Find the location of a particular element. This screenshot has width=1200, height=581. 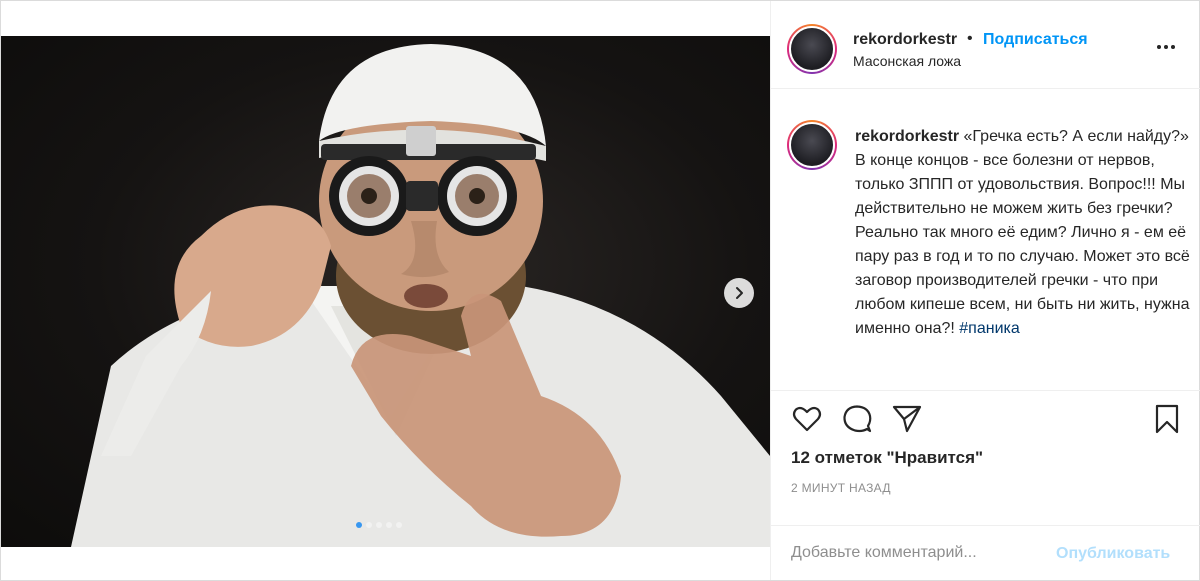

chevron-right-icon is located at coordinates (739, 293).